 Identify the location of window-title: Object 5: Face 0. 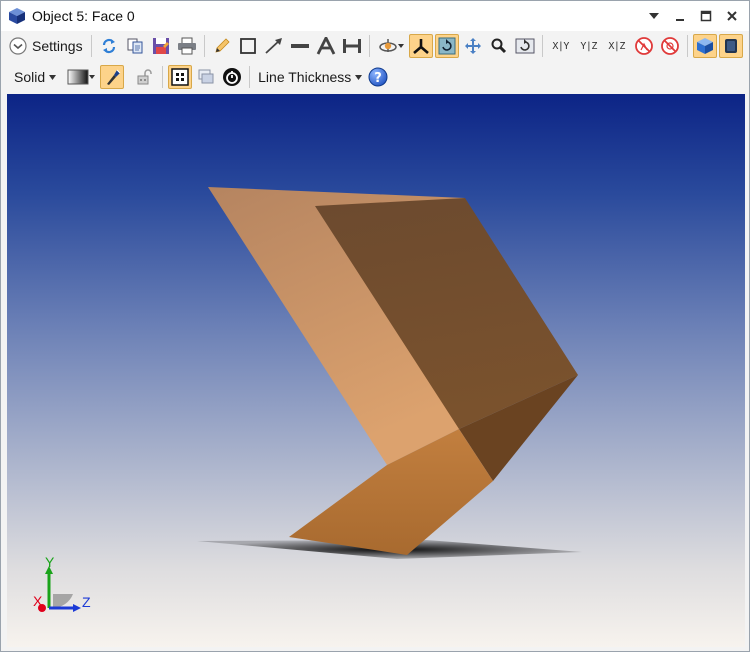
(83, 16).